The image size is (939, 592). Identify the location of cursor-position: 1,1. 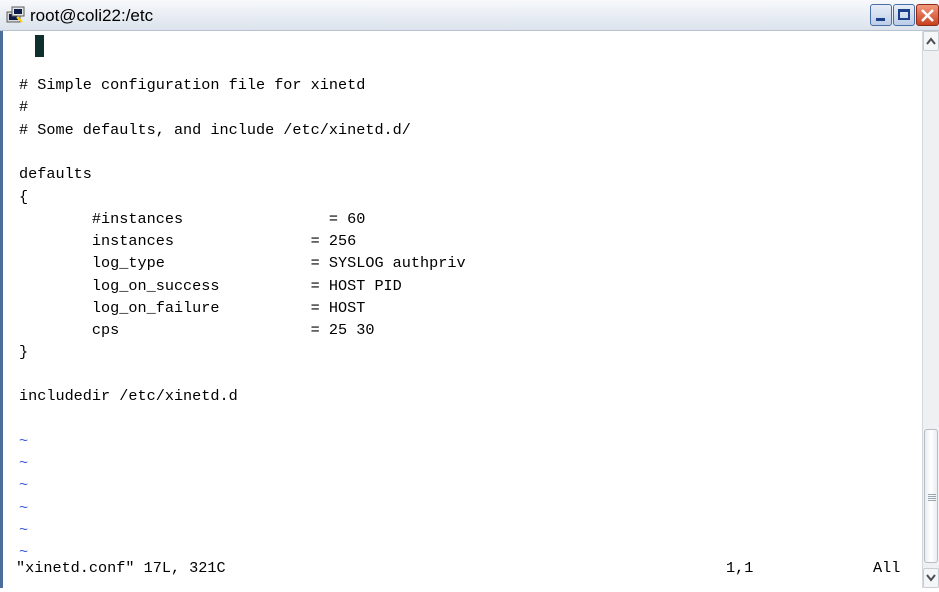
(740, 568).